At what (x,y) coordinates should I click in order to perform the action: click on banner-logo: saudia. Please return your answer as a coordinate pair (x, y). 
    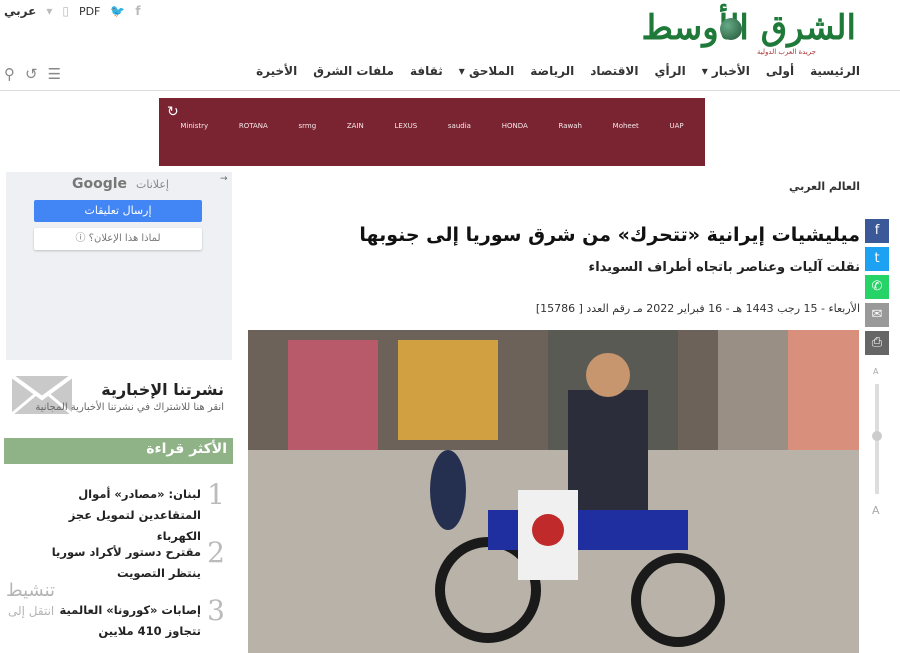
    Looking at the image, I should click on (459, 126).